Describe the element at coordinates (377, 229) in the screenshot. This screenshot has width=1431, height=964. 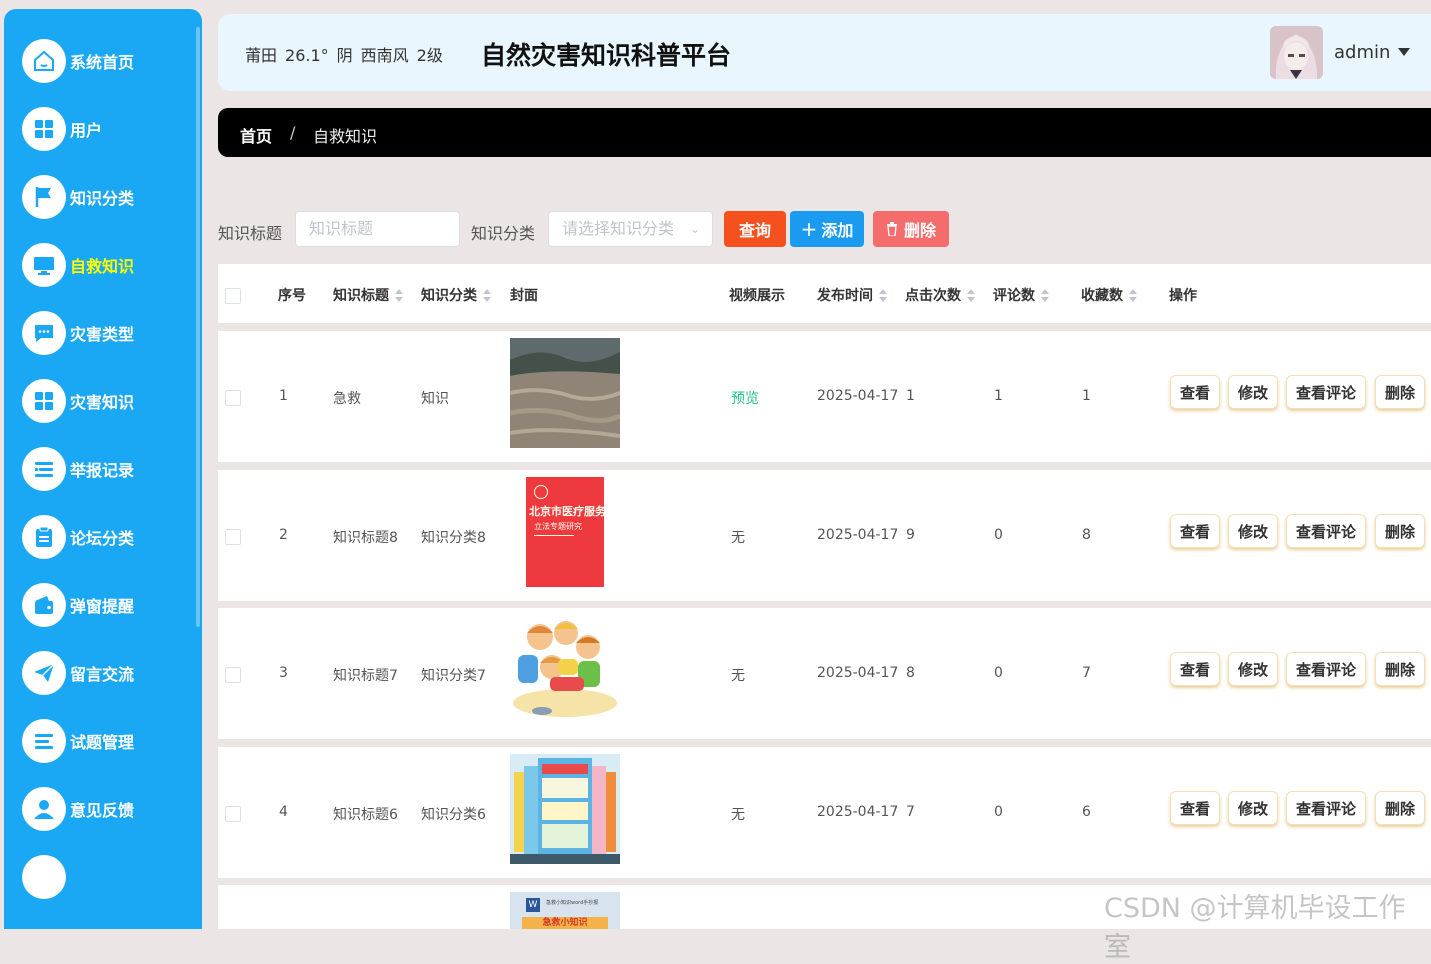
I see `title-search-input: 知识标题` at that location.